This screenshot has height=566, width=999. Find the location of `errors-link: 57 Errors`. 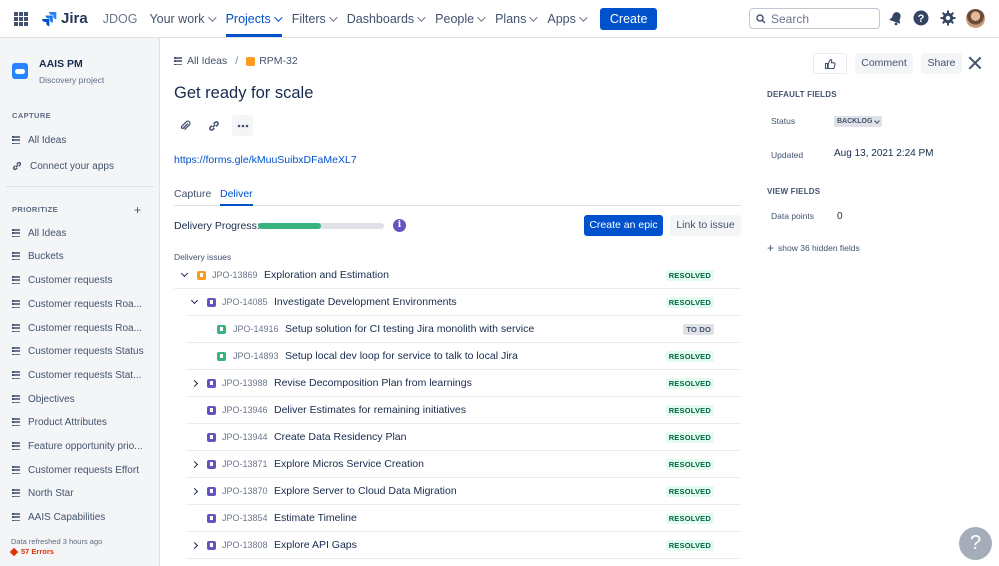

errors-link: 57 Errors is located at coordinates (31, 551).